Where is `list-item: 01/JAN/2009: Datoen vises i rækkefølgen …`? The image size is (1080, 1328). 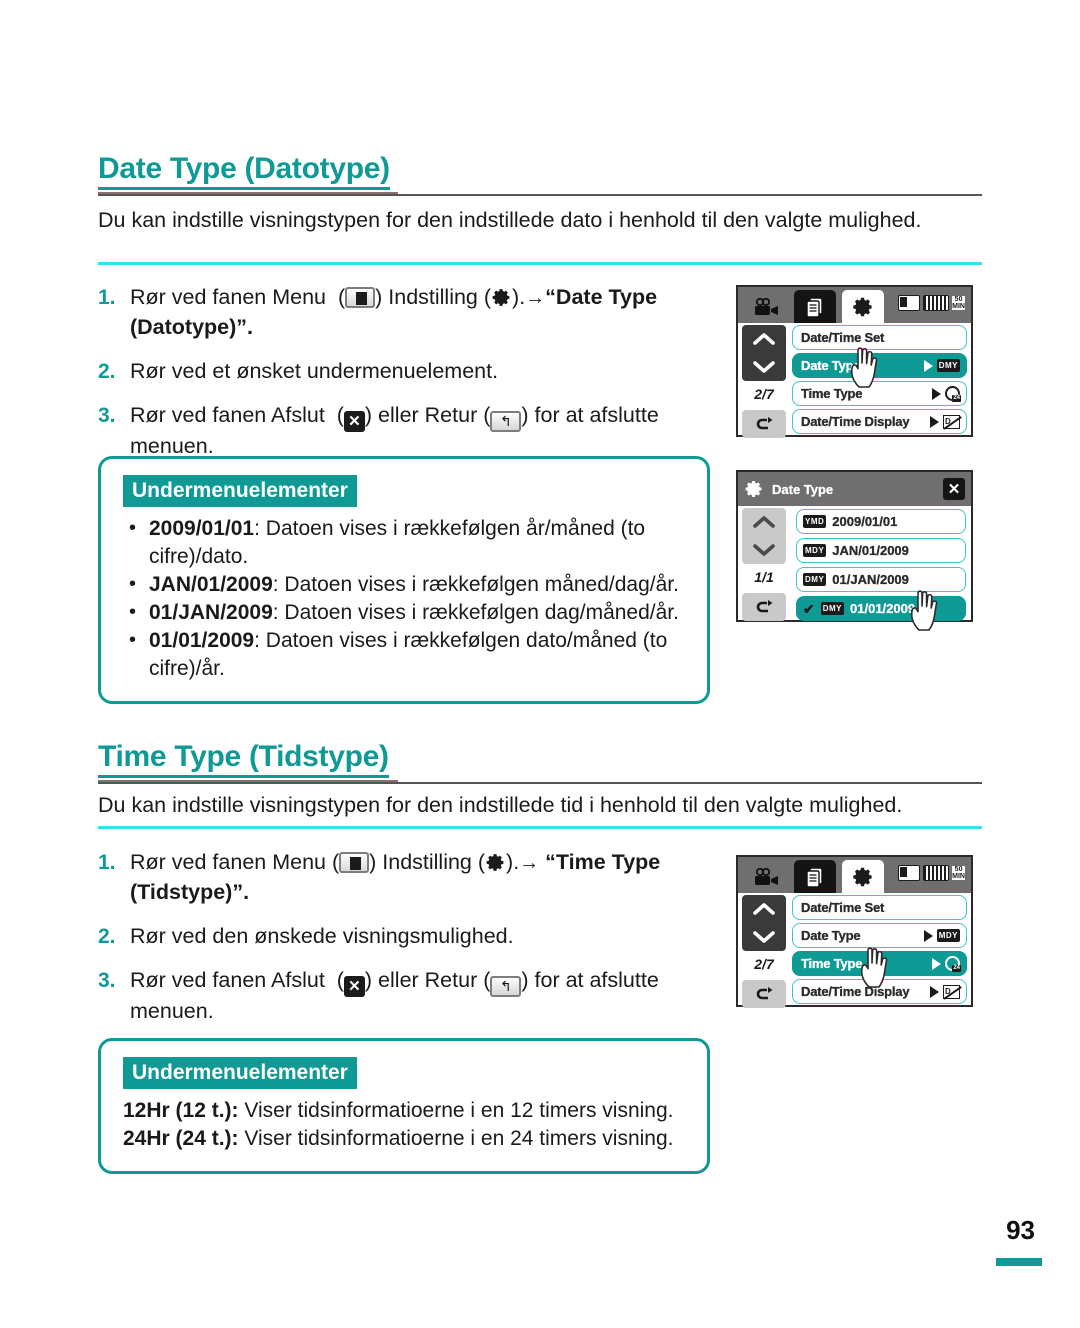
list-item: 01/JAN/2009: Datoen vises i rækkefølgen … is located at coordinates (405, 612).